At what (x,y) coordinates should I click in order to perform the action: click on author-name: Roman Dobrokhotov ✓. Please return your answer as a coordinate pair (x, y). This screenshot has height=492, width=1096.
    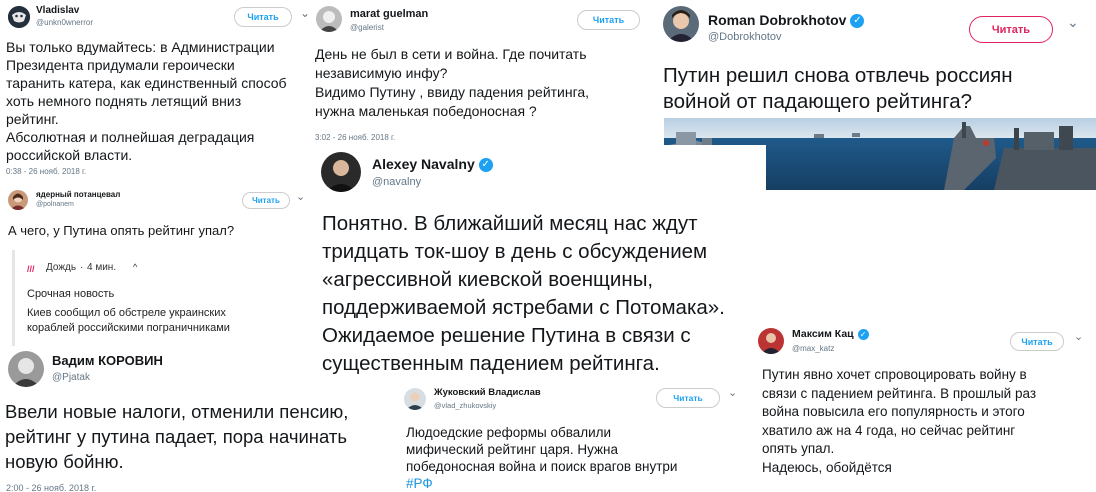
    Looking at the image, I should click on (786, 20).